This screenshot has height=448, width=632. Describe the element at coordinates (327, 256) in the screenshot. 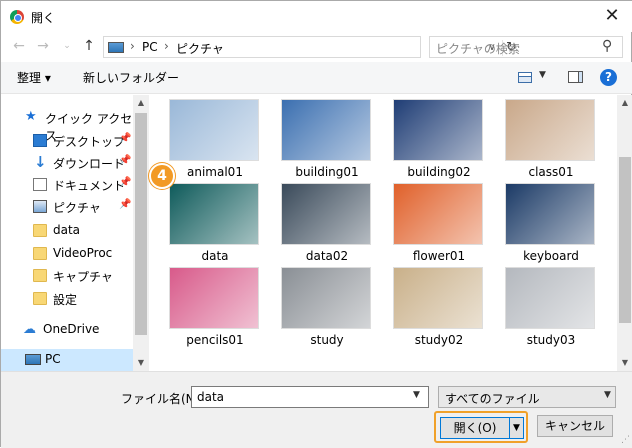

I see `file-name: data02` at that location.